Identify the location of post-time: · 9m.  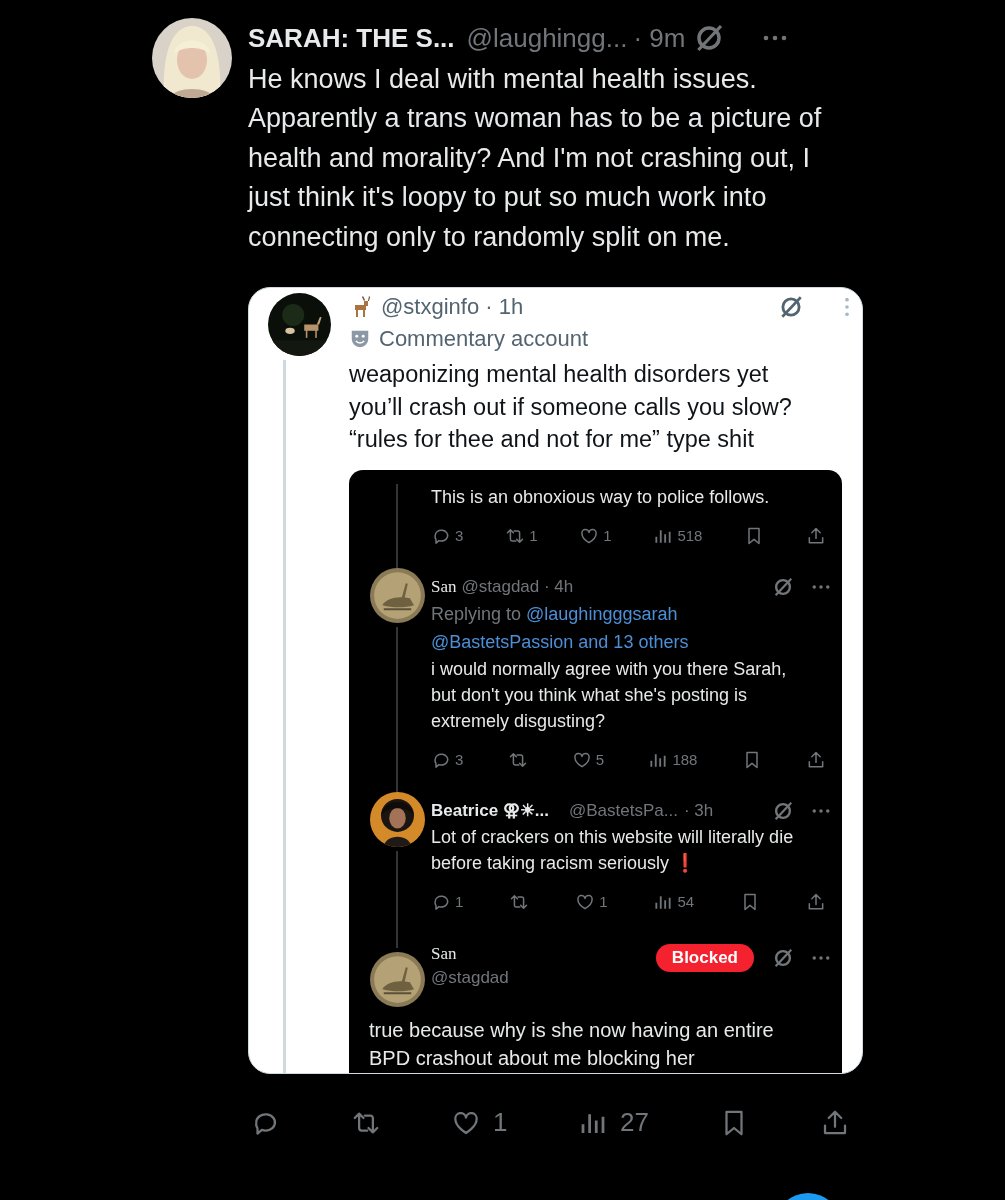
(659, 38).